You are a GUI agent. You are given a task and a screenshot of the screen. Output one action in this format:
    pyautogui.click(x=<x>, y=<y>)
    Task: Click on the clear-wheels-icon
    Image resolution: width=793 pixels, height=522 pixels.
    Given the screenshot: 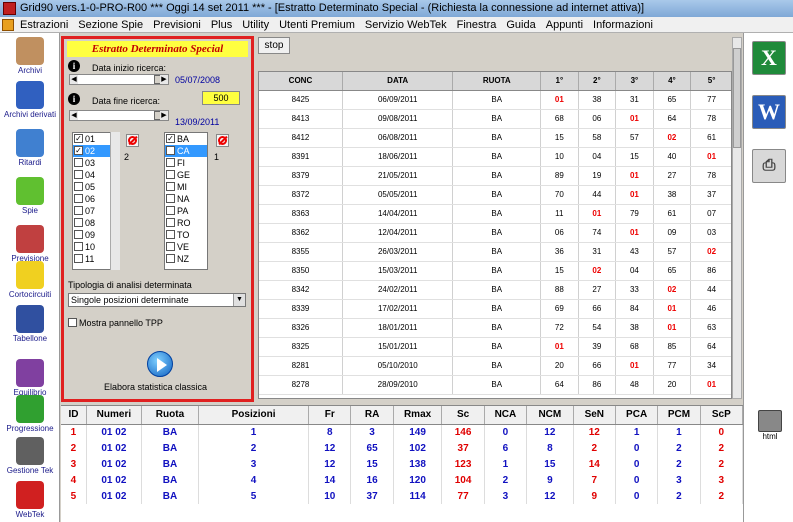 What is the action you would take?
    pyautogui.click(x=222, y=140)
    